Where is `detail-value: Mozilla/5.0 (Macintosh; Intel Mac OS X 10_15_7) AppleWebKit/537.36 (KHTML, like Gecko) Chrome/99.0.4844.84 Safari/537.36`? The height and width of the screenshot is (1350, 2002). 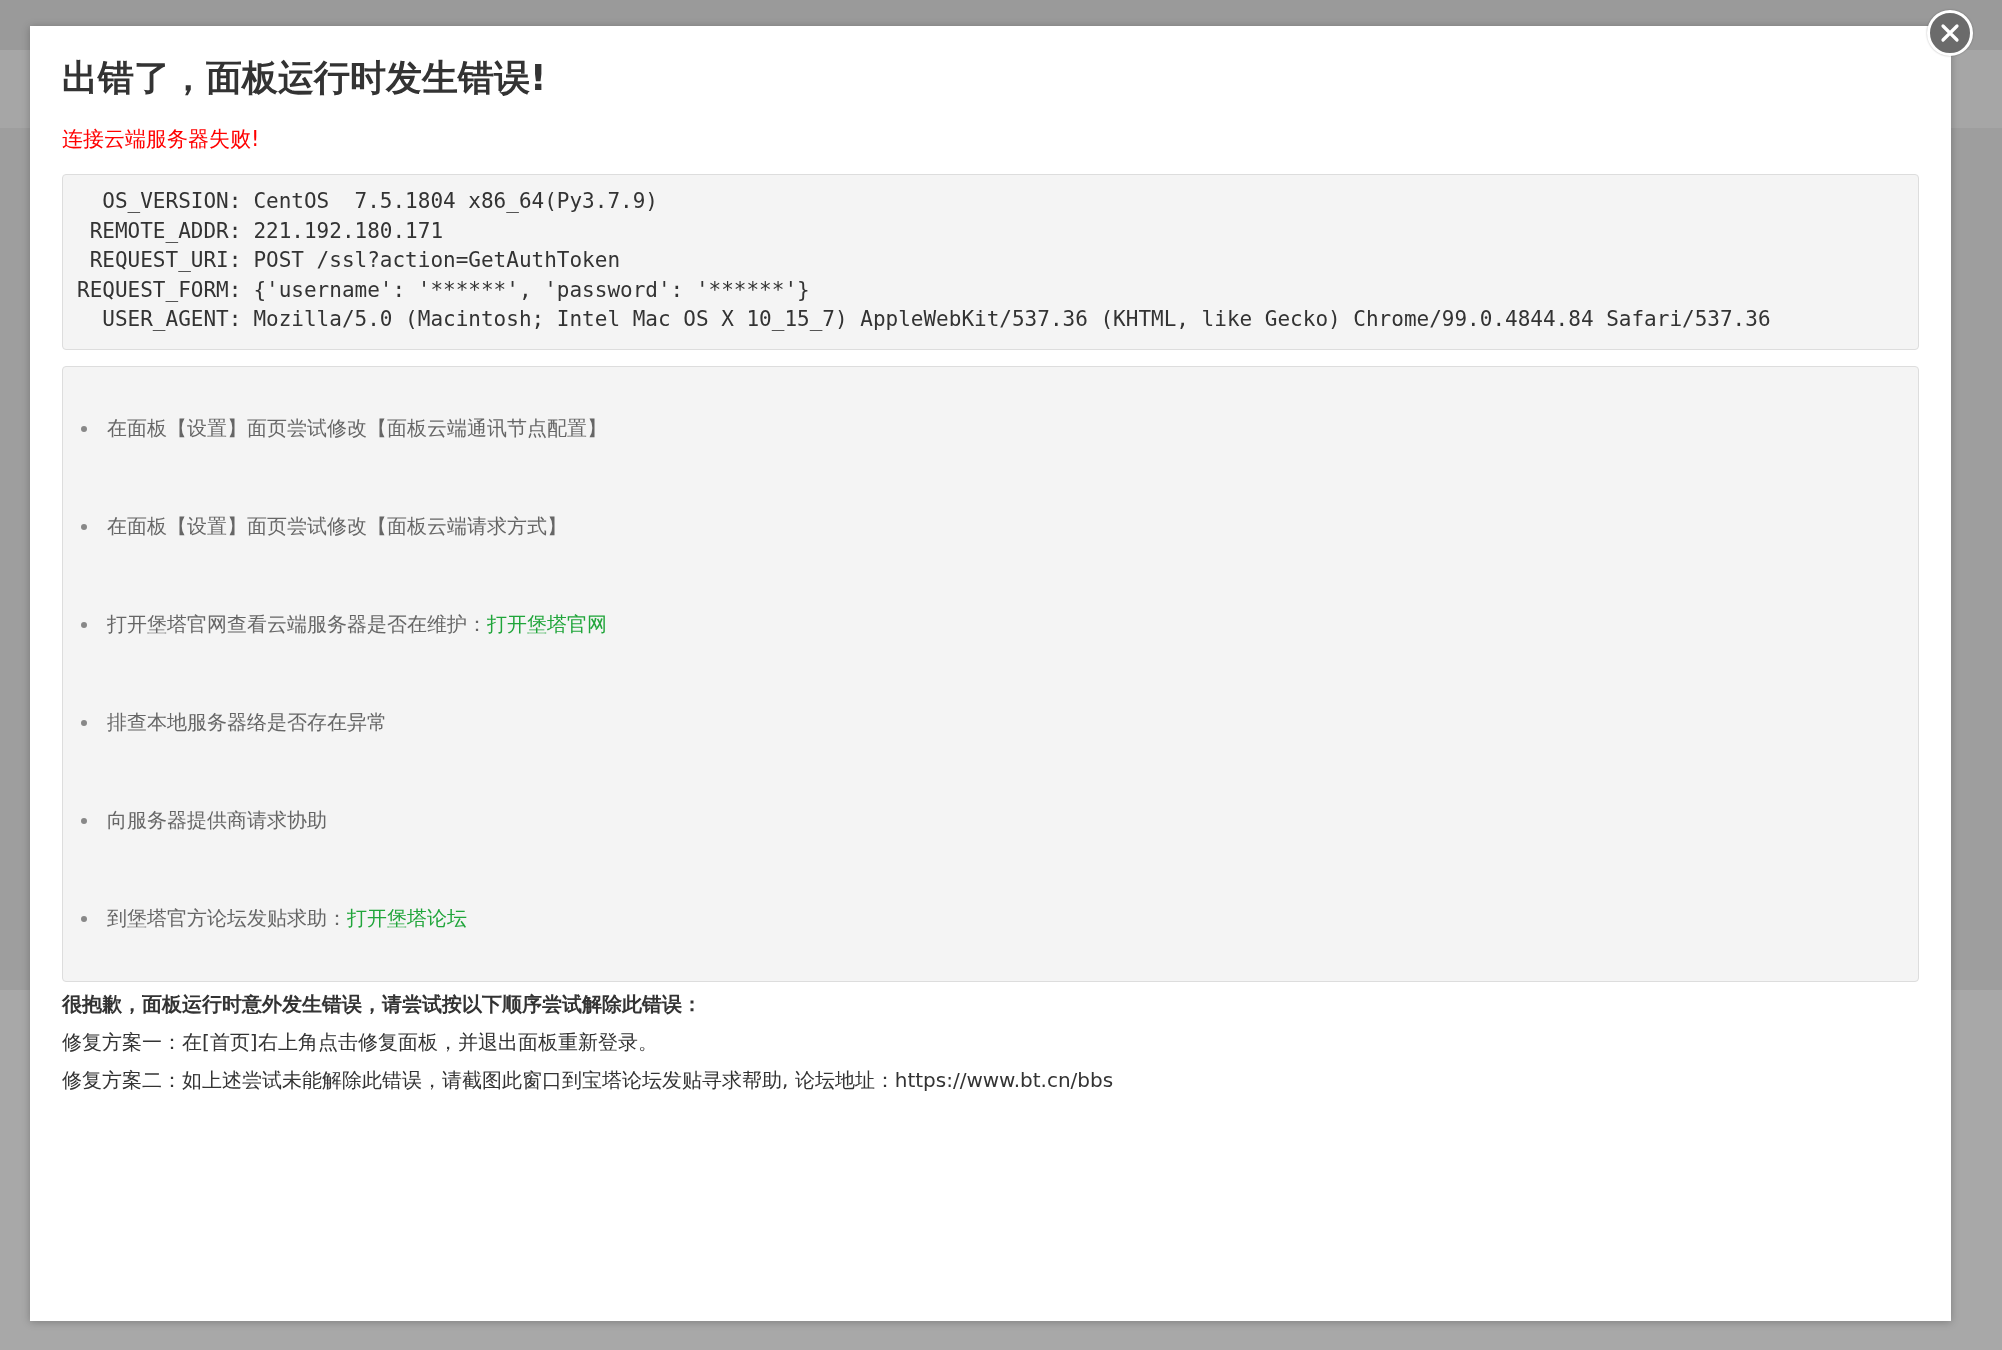 detail-value: Mozilla/5.0 (Macintosh; Intel Mac OS X 10_15_7) AppleWebKit/537.36 (KHTML, like Gecko) Chrome/99.0.4844.84 Safari/537.36 is located at coordinates (1012, 319).